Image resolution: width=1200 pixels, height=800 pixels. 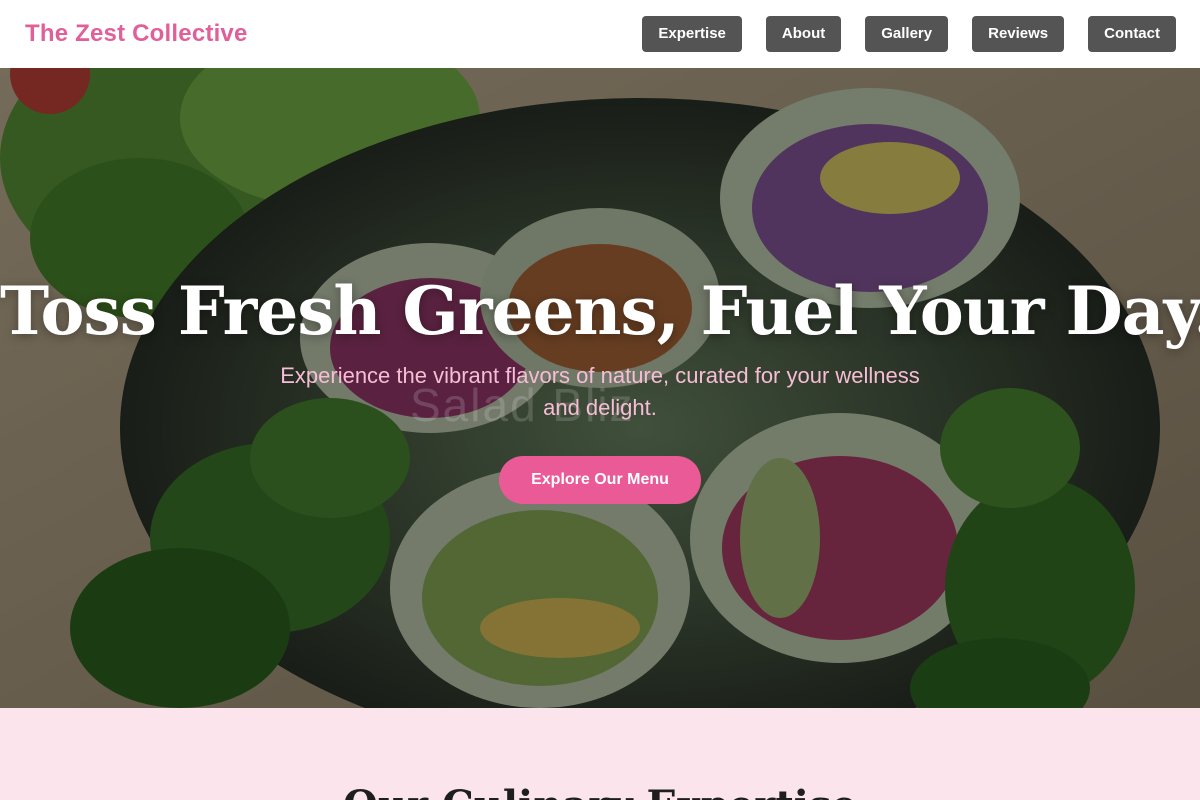 I want to click on nav-gallery: Gallery, so click(x=907, y=34).